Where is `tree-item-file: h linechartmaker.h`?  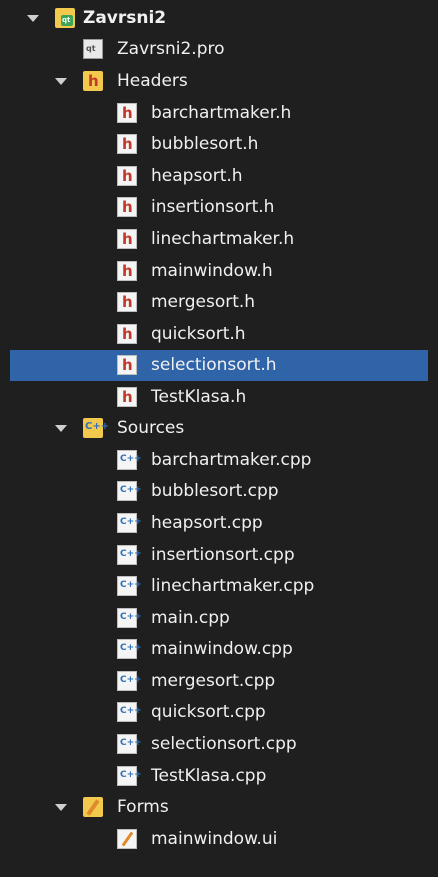
tree-item-file: h linechartmaker.h is located at coordinates (219, 239).